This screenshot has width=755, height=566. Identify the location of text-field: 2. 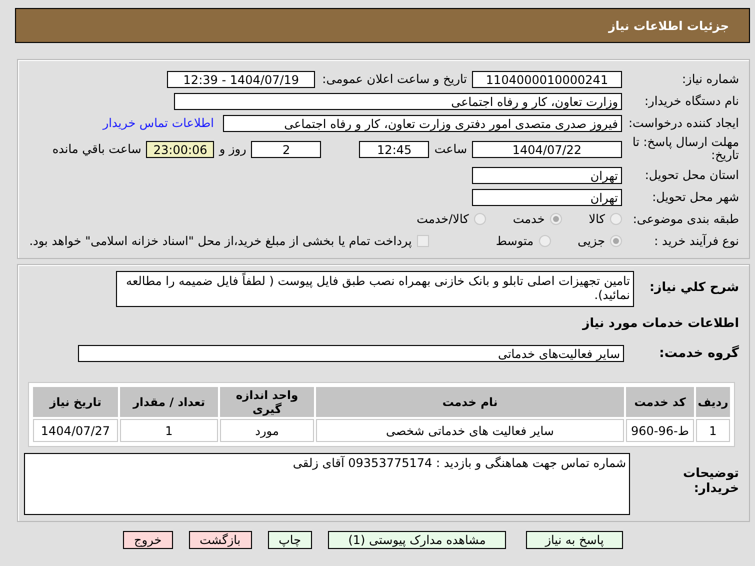
(286, 149).